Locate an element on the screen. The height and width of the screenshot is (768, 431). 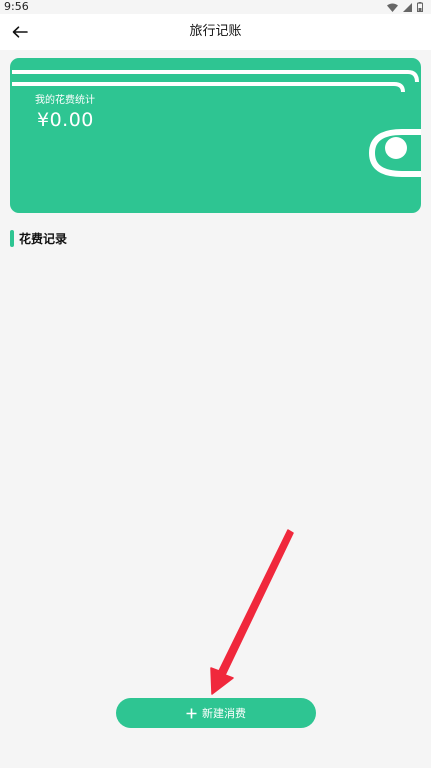
wallet-label: 我的花费统计 is located at coordinates (65, 100).